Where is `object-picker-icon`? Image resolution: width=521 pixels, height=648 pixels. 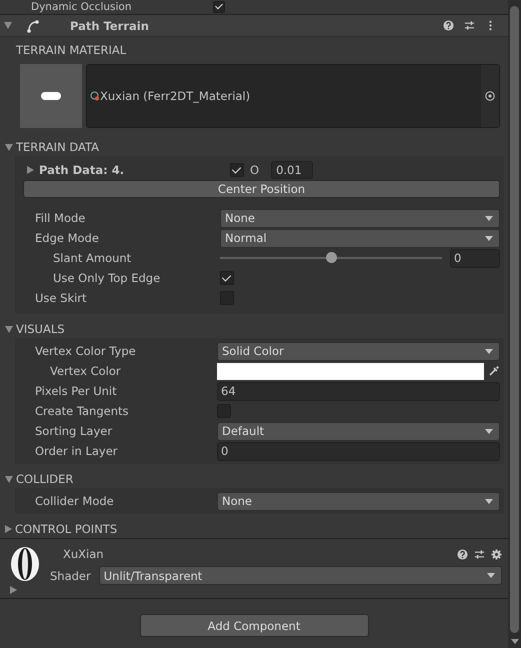
object-picker-icon is located at coordinates (490, 96).